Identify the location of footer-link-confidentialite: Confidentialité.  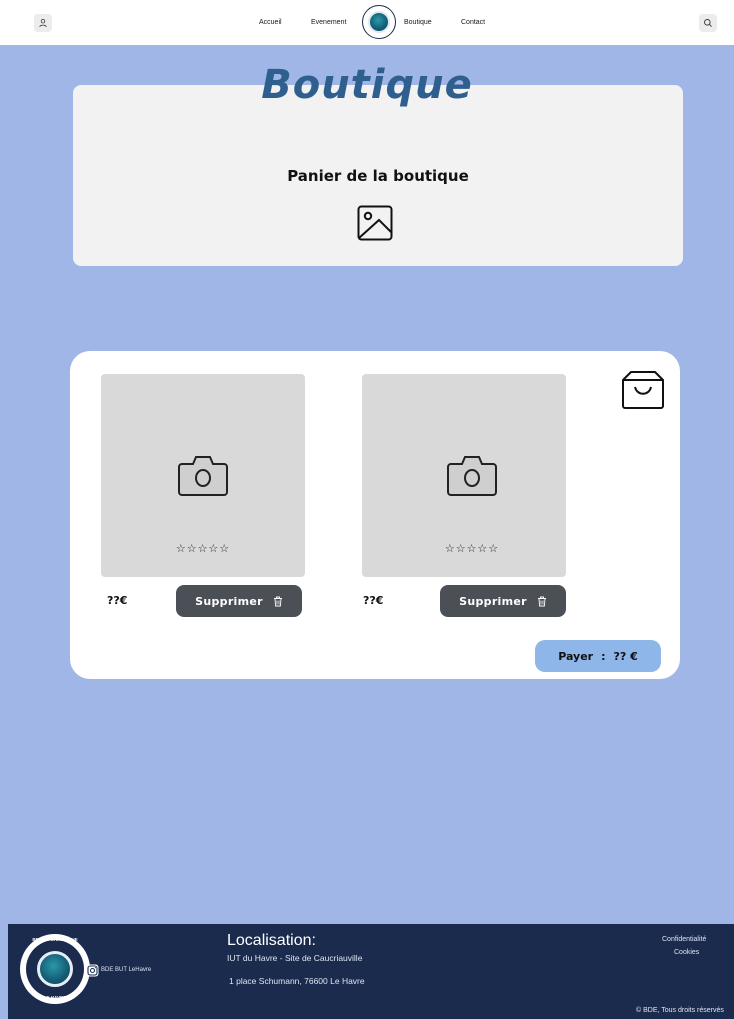
(684, 939).